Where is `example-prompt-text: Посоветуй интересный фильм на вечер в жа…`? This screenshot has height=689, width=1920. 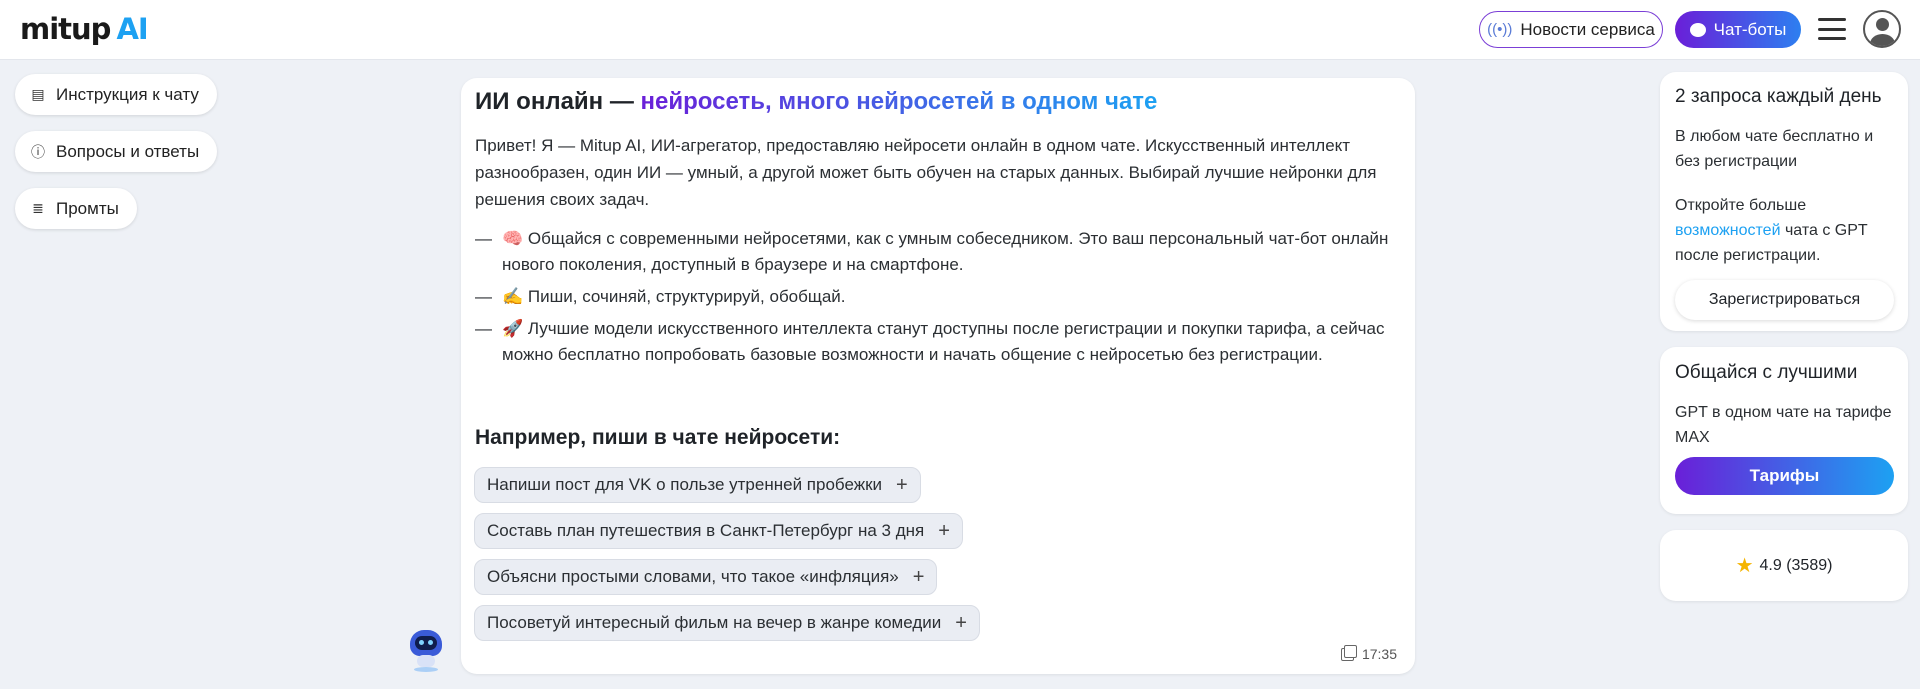
example-prompt-text: Посоветуй интересный фильм на вечер в жа… is located at coordinates (714, 622).